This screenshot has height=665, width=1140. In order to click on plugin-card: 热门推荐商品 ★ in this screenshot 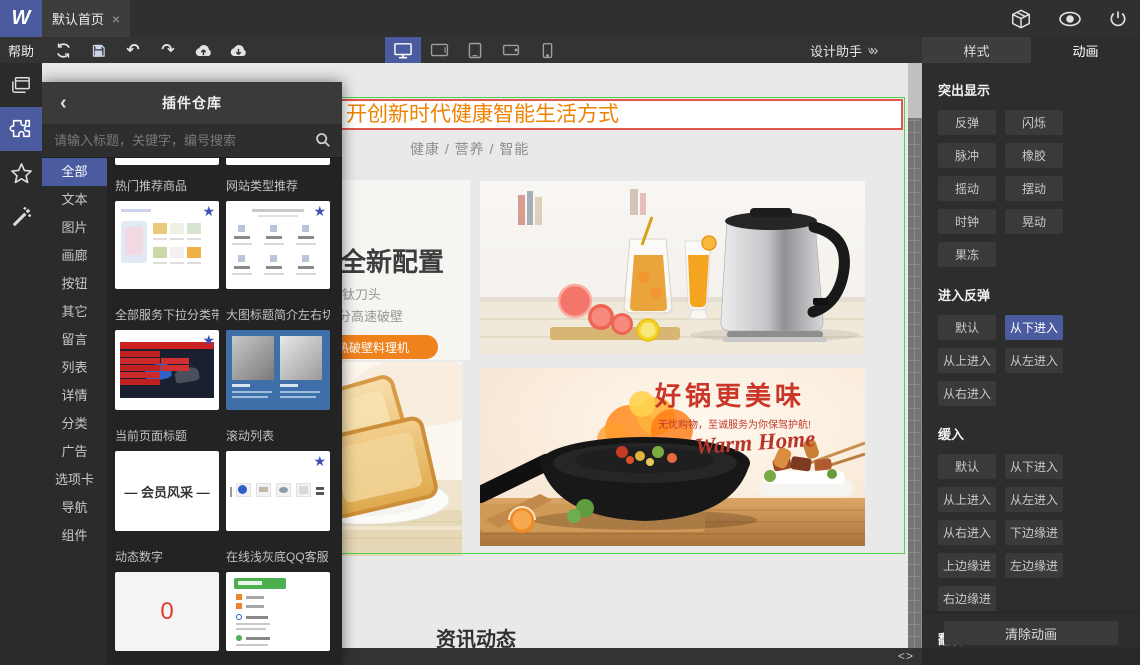, I will do `click(167, 227)`.